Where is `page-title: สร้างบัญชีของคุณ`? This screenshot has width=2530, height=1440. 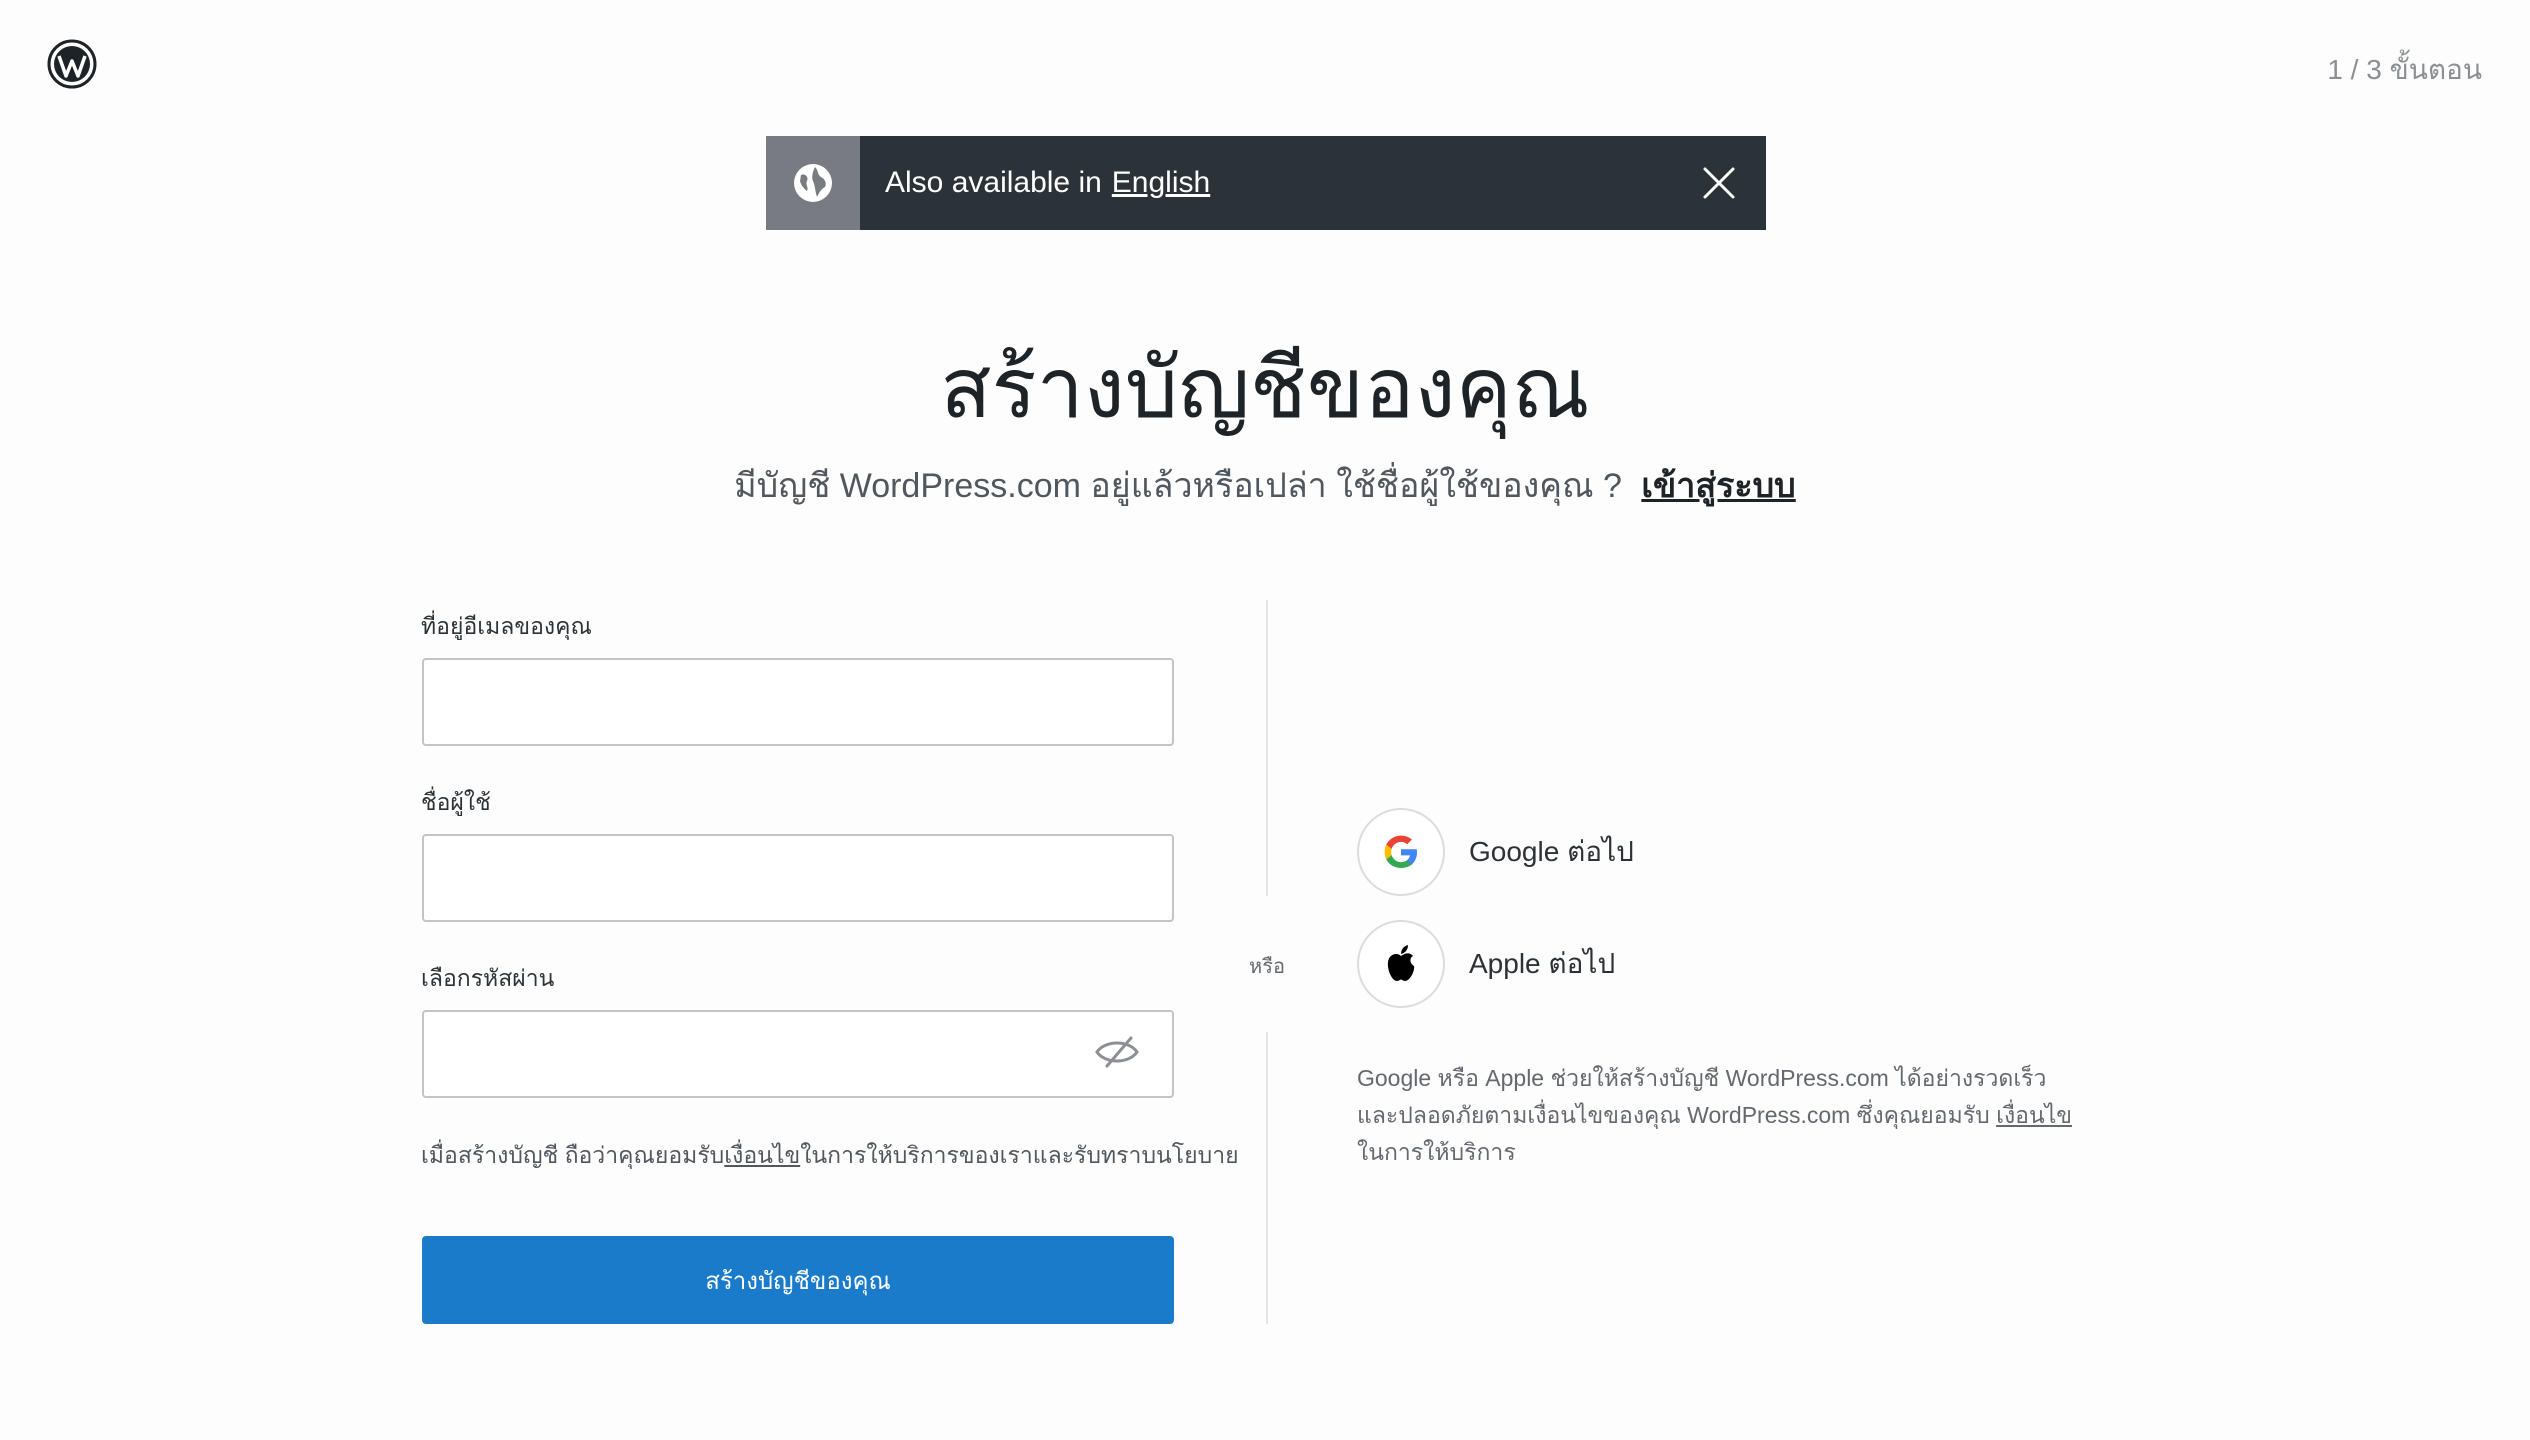 page-title: สร้างบัญชีของคุณ is located at coordinates (1265, 388).